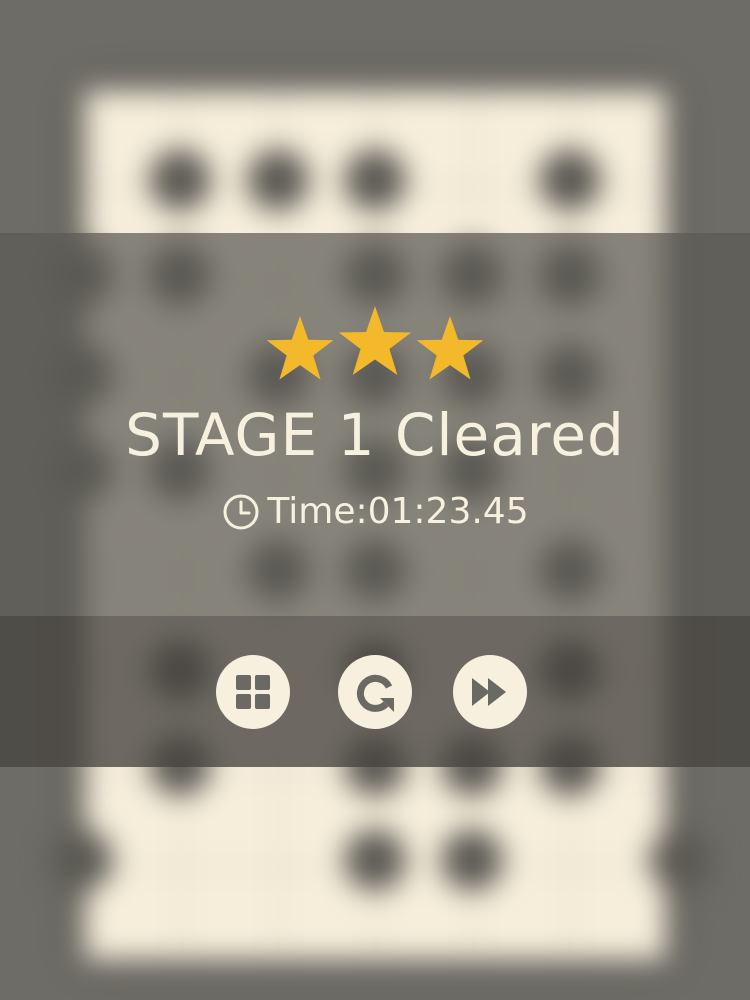 The width and height of the screenshot is (750, 1000). I want to click on star-rating, so click(375, 345).